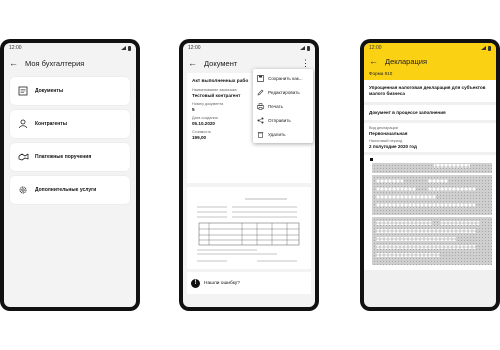 The height and width of the screenshot is (350, 500). What do you see at coordinates (277, 134) in the screenshot?
I see `menu-label: Удалить` at bounding box center [277, 134].